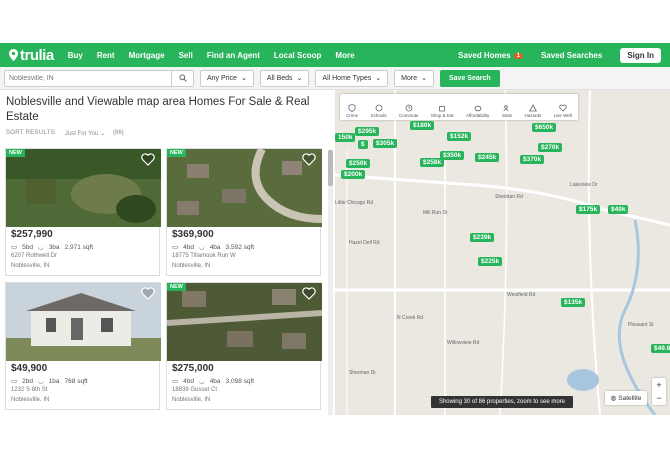 The height and width of the screenshot is (460, 670). What do you see at coordinates (13, 55) in the screenshot?
I see `location-pin-icon` at bounding box center [13, 55].